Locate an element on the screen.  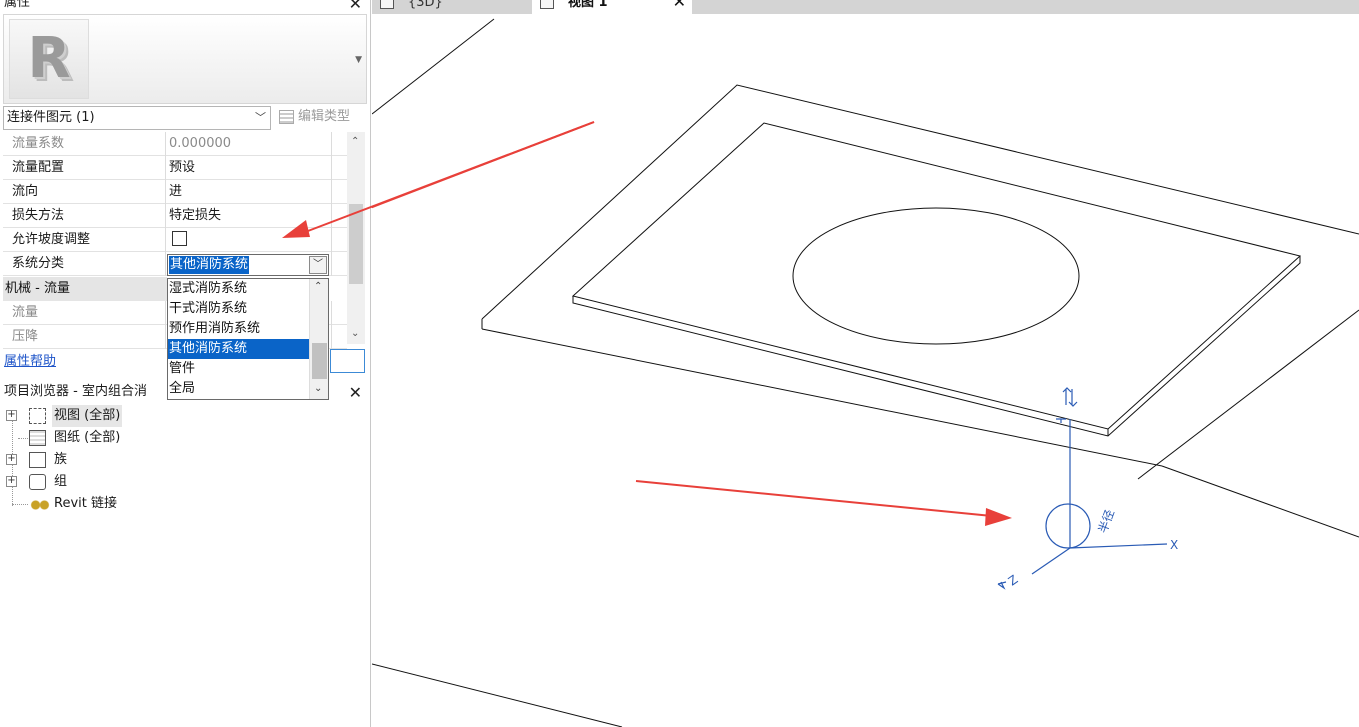
connector-circle is located at coordinates (1068, 526).